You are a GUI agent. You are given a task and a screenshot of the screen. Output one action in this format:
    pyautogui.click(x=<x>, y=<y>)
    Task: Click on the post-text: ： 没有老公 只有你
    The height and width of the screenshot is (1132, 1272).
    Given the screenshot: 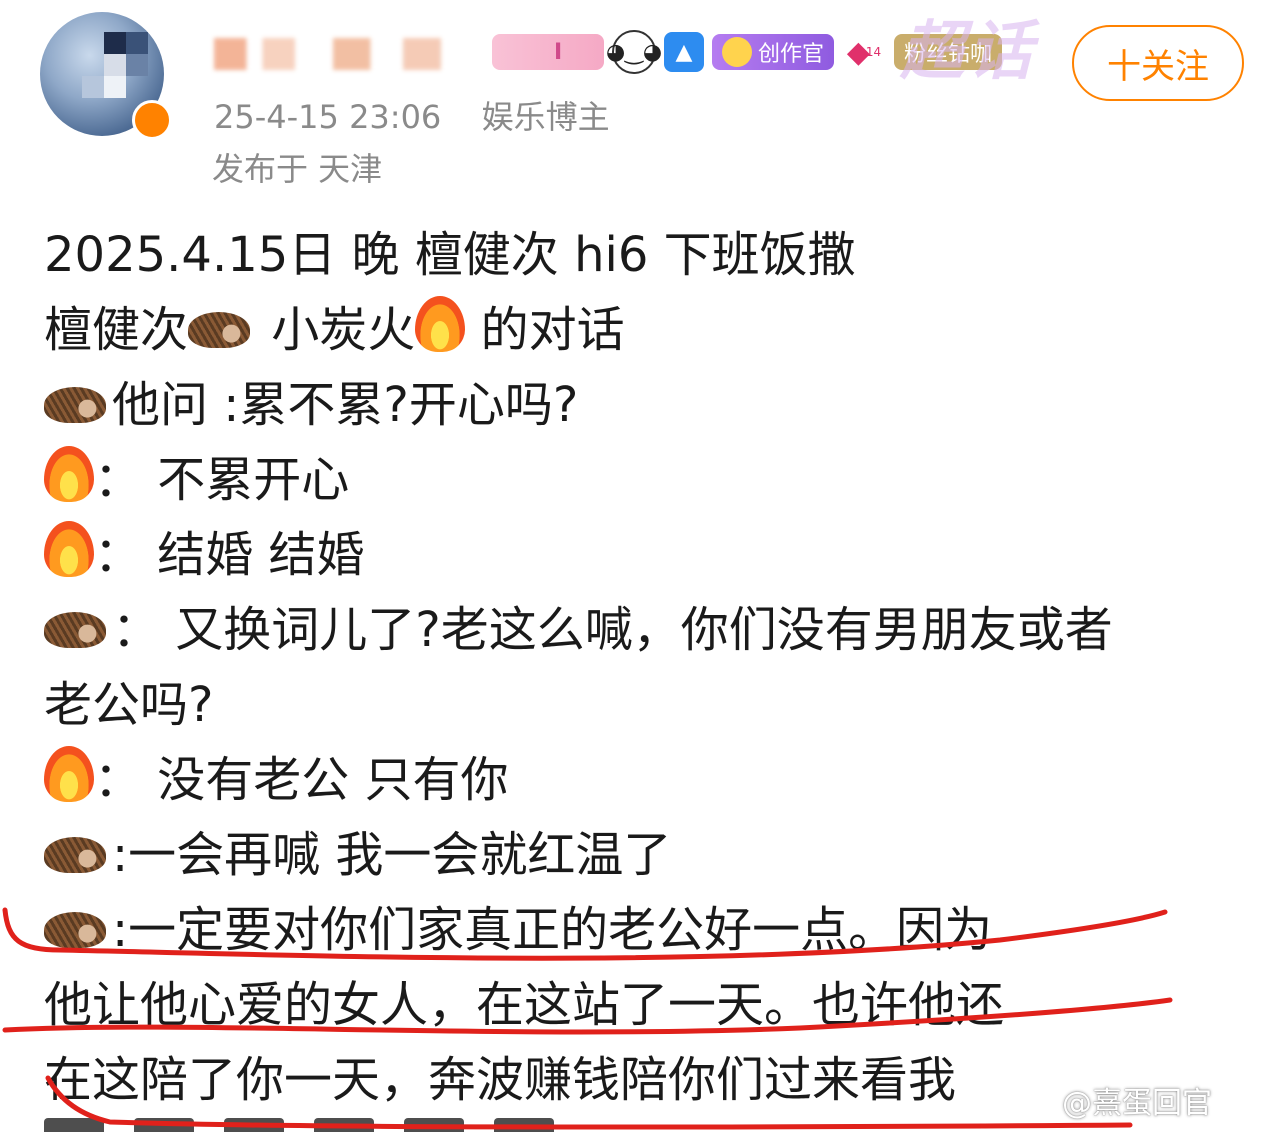 What is the action you would take?
    pyautogui.click(x=301, y=780)
    